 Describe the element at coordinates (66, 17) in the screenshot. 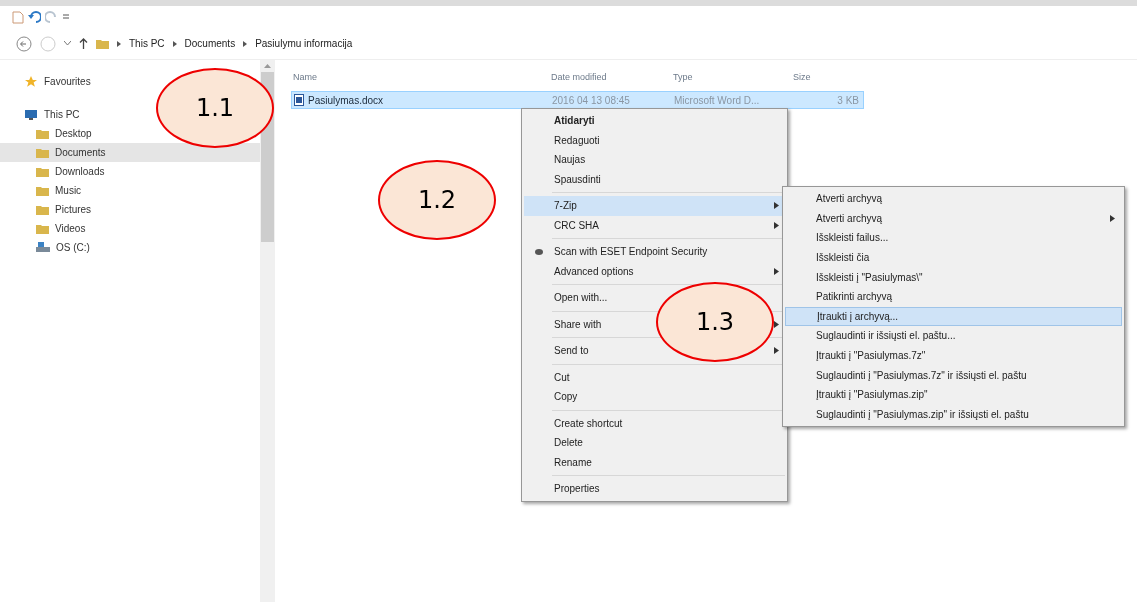

I see `dropdown-icon` at that location.